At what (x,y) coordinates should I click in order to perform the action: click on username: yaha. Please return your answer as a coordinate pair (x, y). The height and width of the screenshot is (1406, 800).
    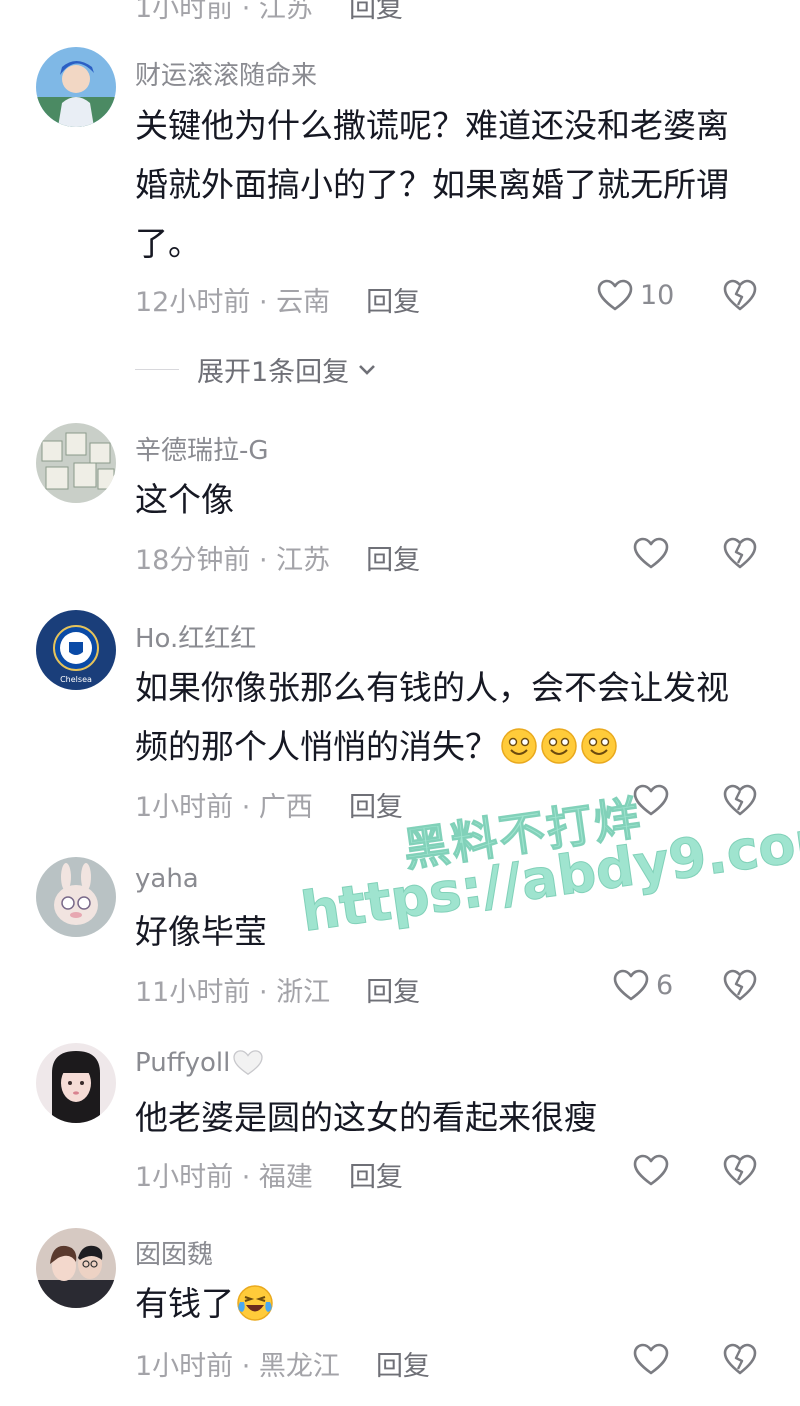
    Looking at the image, I should click on (167, 879).